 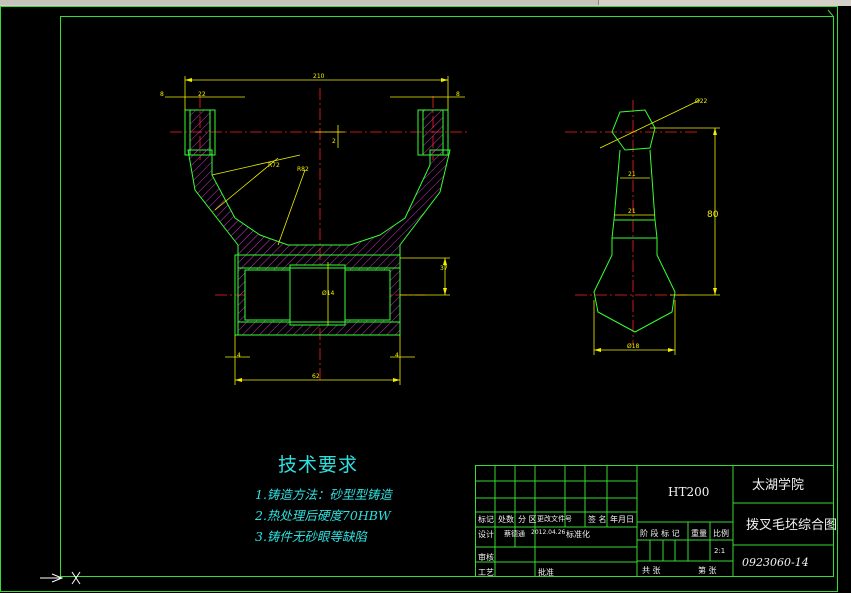 I want to click on school-name: 太湖学院, so click(x=778, y=485).